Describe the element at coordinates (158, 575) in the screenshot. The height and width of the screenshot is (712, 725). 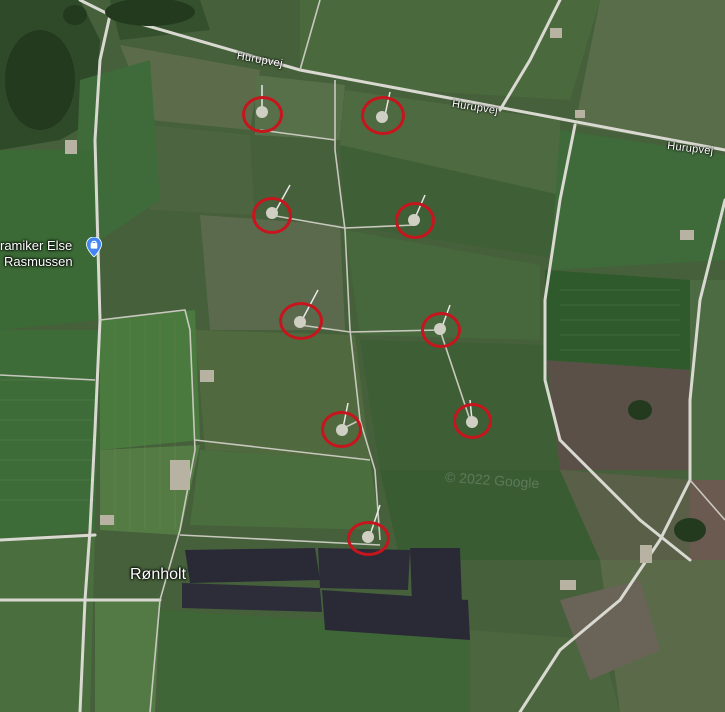
I see `place-name: Rønholt` at that location.